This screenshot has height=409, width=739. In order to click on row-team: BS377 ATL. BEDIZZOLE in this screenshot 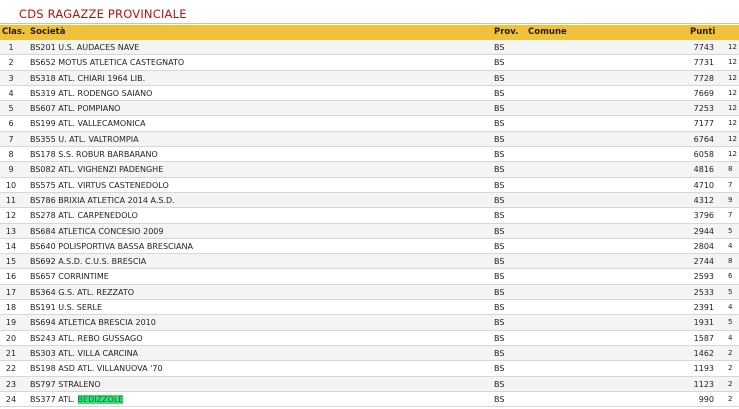, I will do `click(77, 399)`.